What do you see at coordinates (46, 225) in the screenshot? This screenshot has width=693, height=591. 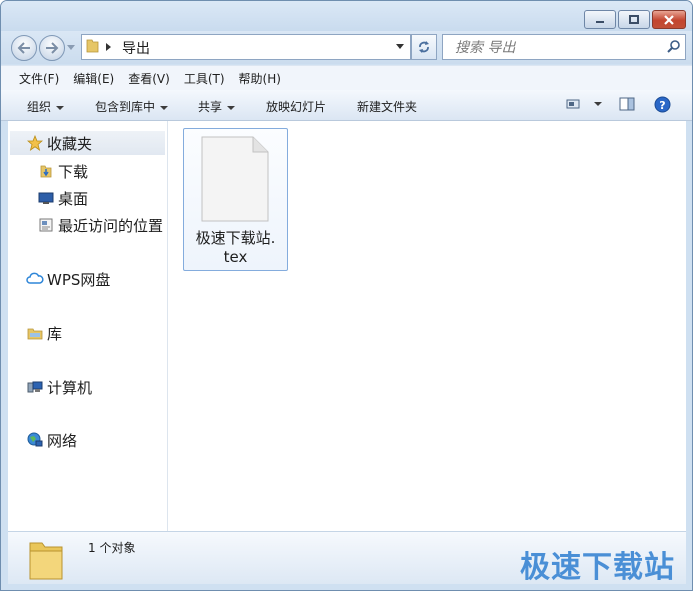 I see `recent-places-icon` at bounding box center [46, 225].